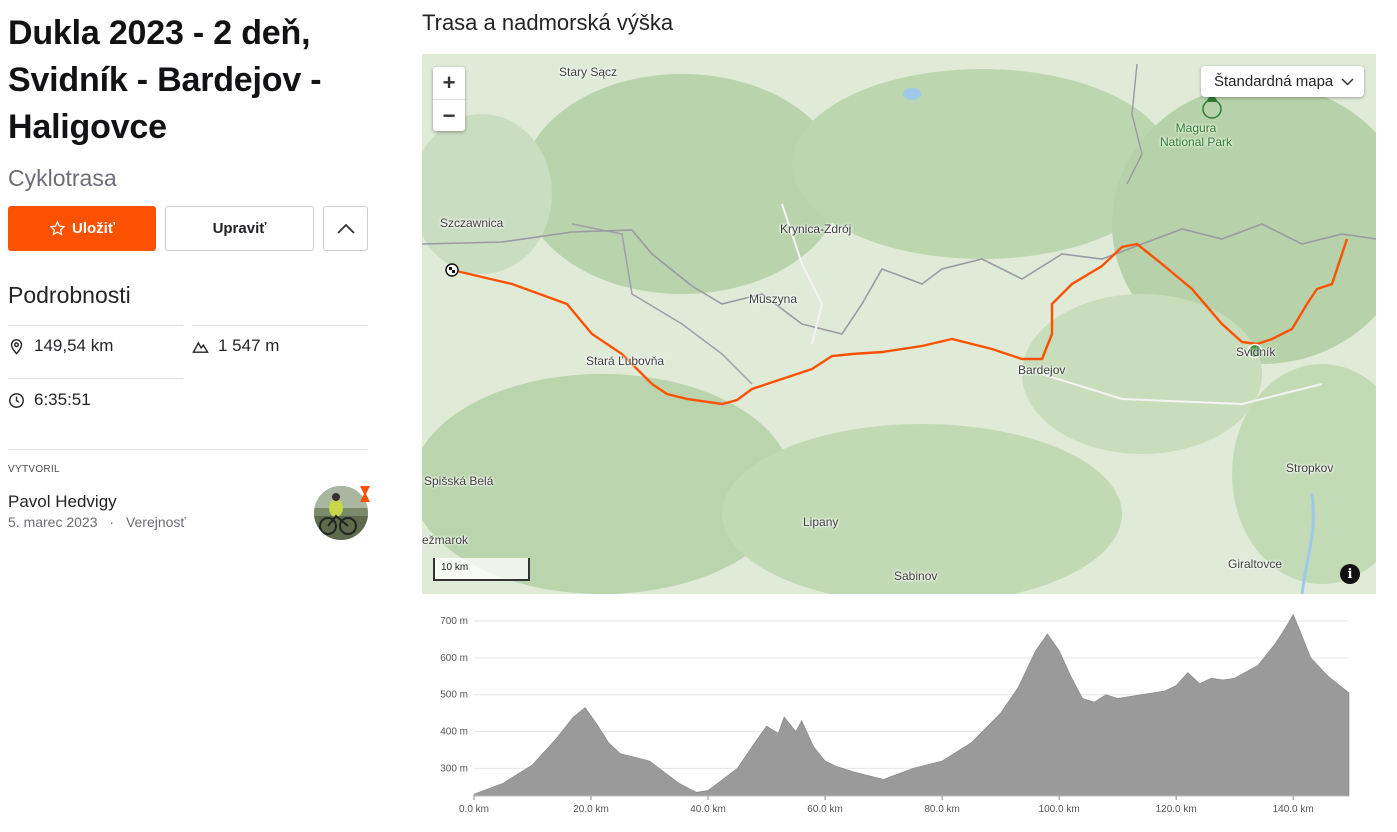 The width and height of the screenshot is (1397, 832). I want to click on y-tick-label: 400 m, so click(454, 732).